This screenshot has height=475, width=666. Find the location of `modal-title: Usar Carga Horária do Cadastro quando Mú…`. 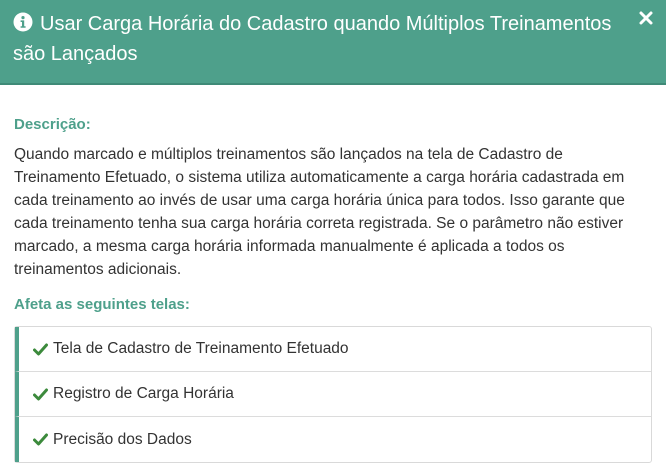

modal-title: Usar Carga Horária do Cadastro quando Mú… is located at coordinates (312, 39).